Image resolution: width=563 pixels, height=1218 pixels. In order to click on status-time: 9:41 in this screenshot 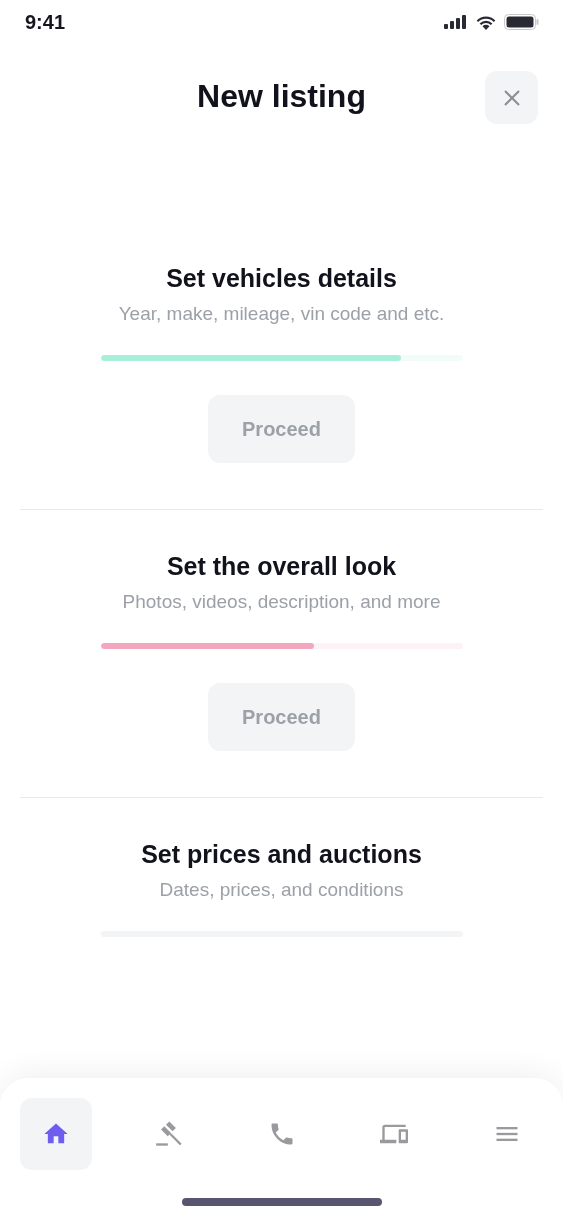, I will do `click(45, 22)`.